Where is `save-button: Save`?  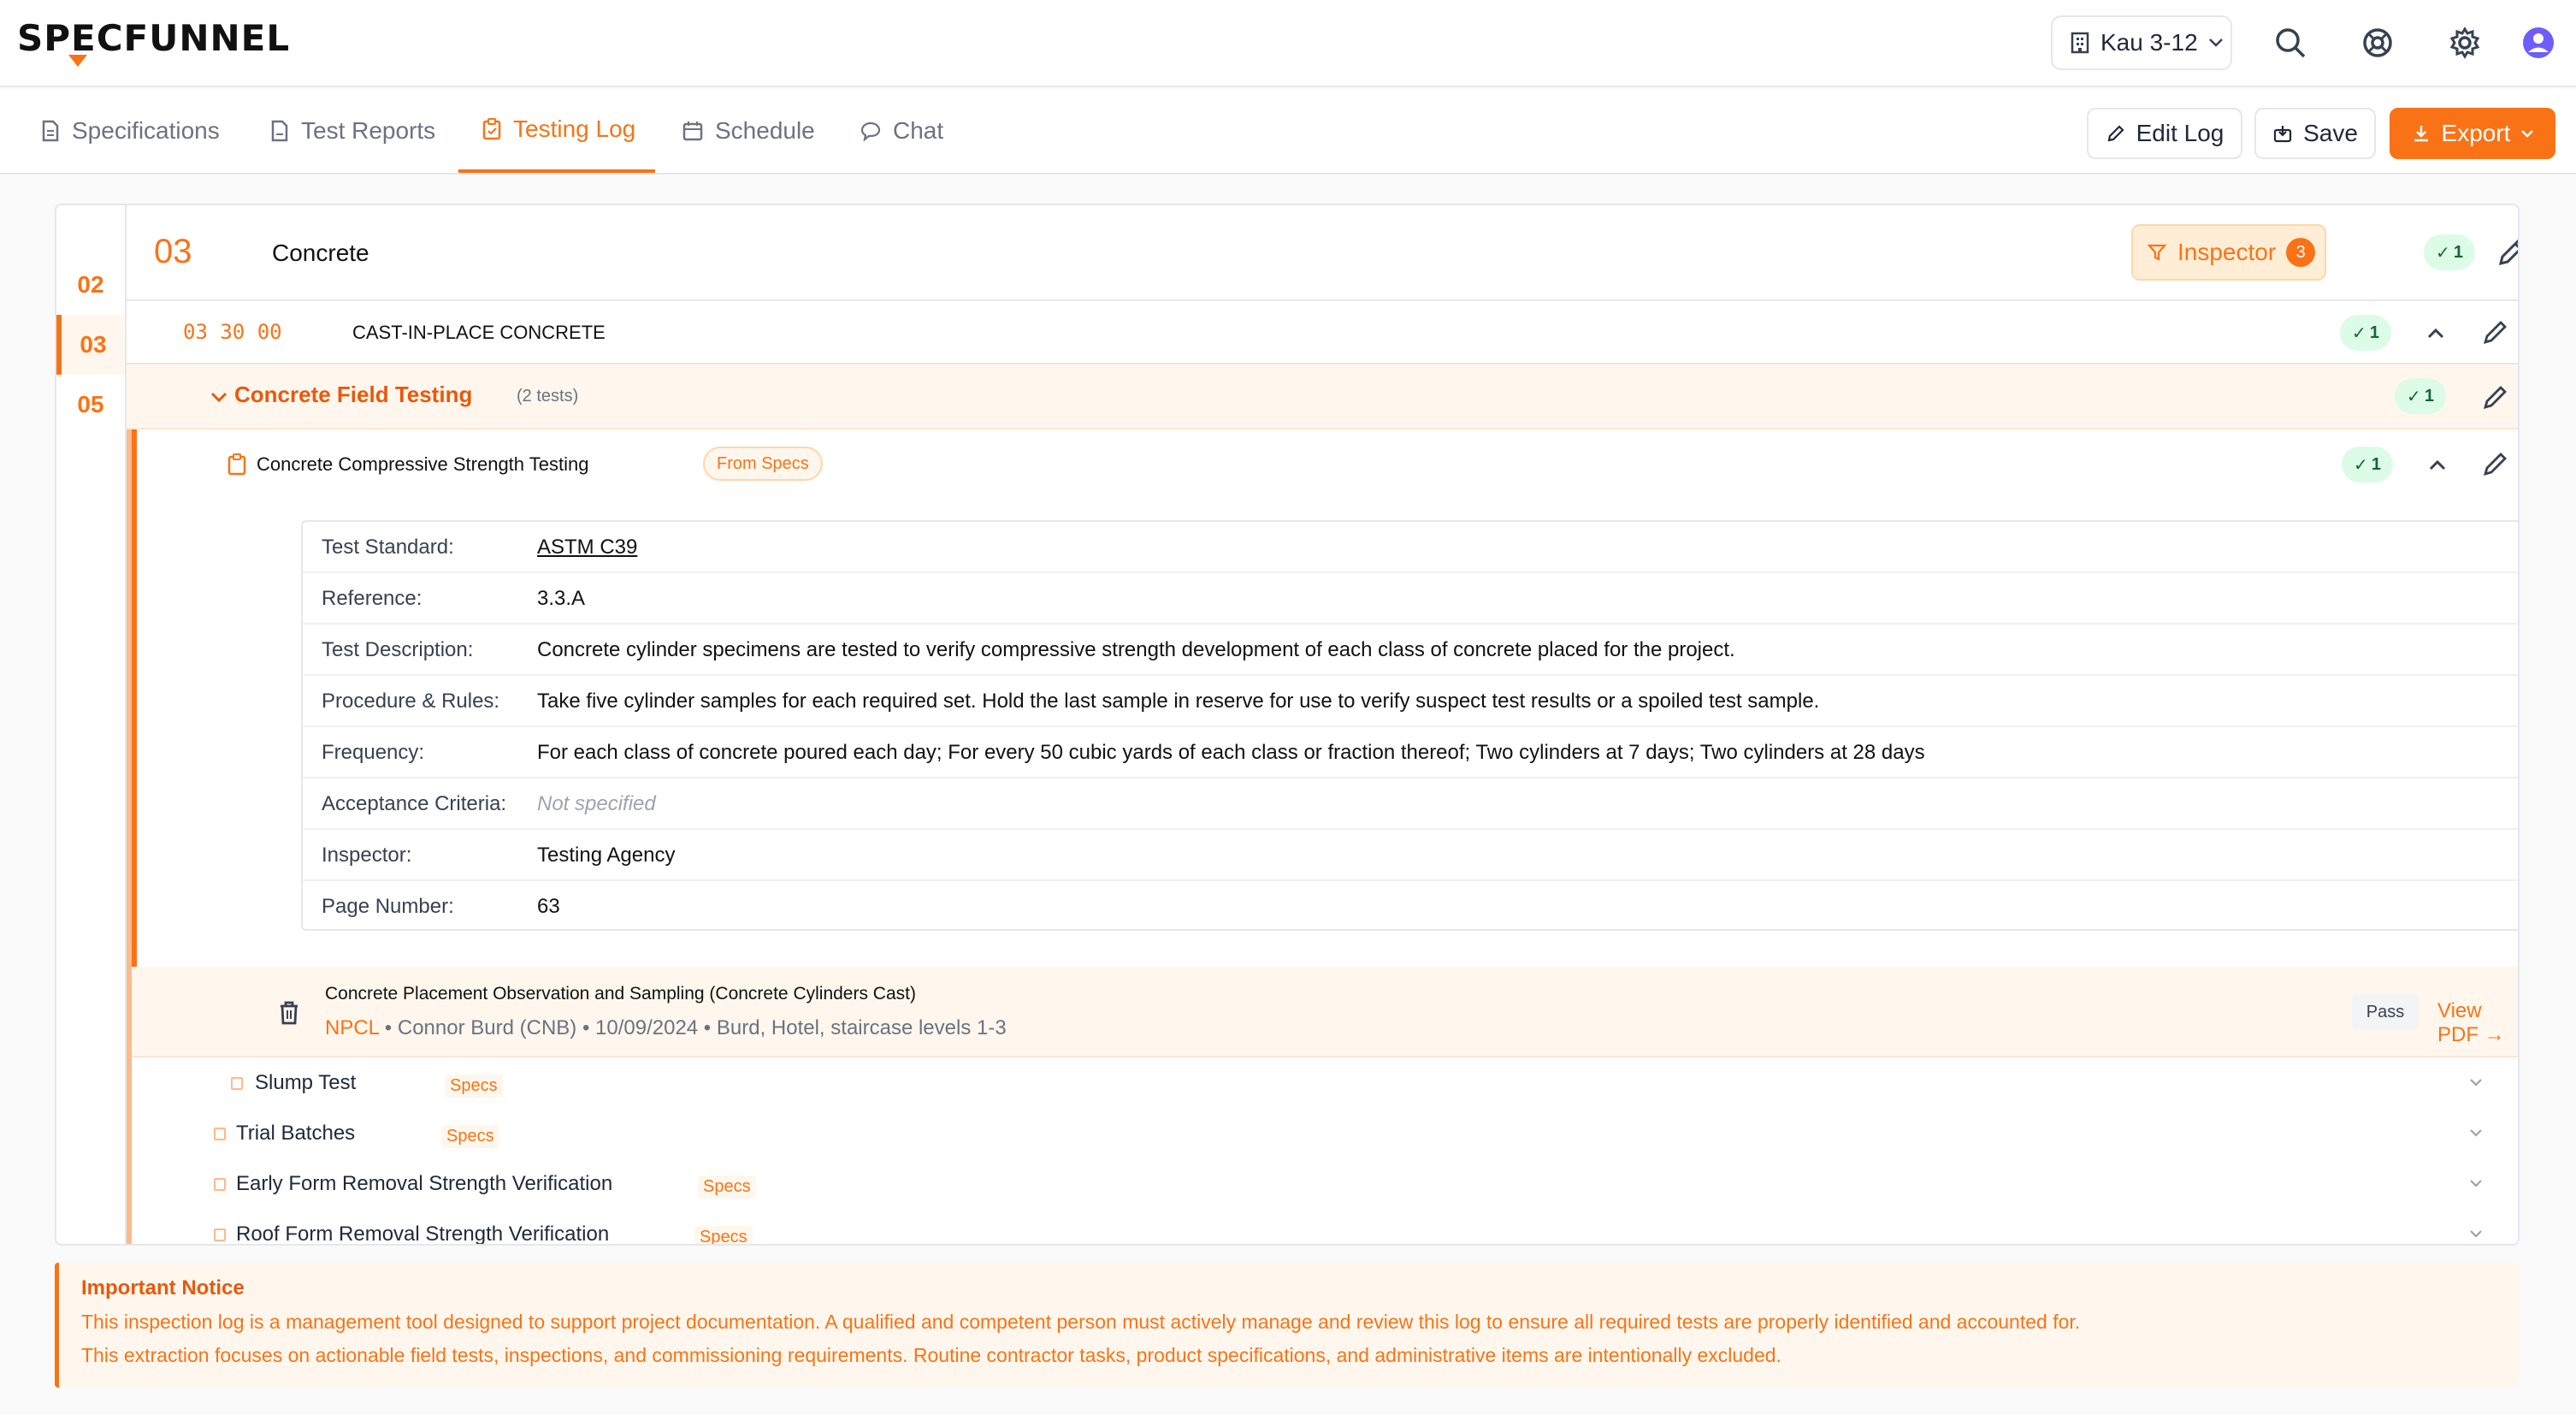
save-button: Save is located at coordinates (2315, 133).